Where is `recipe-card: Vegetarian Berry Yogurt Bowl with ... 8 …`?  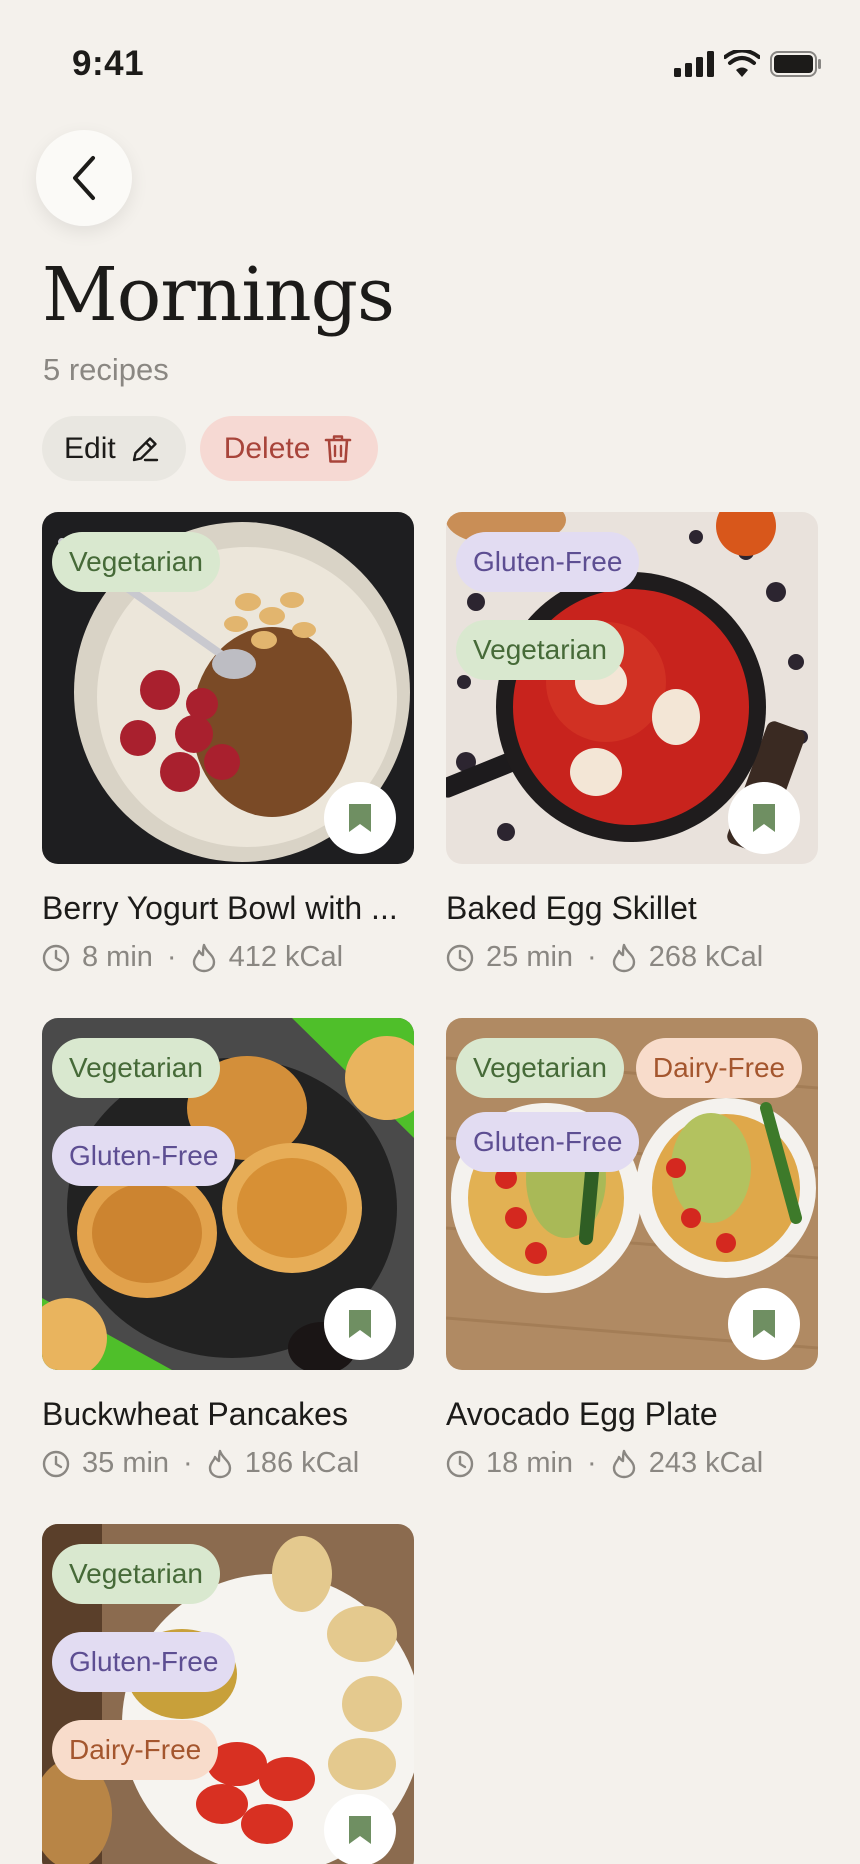 recipe-card: Vegetarian Berry Yogurt Bowl with ... 8 … is located at coordinates (228, 743).